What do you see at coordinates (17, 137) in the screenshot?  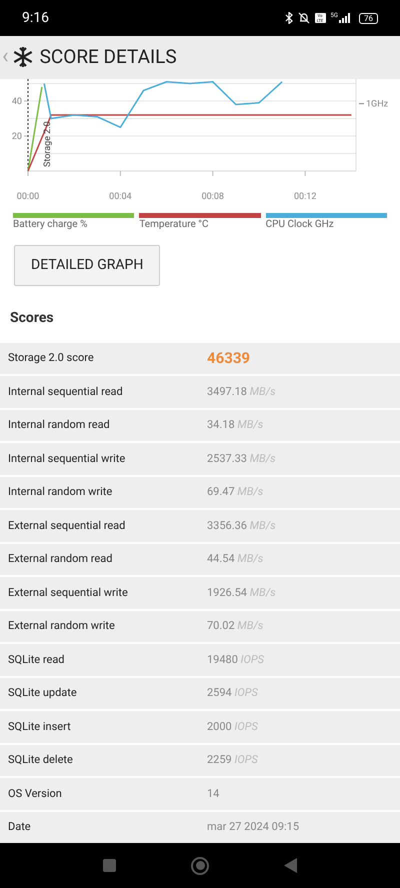 I see `y-tick-label: 20` at bounding box center [17, 137].